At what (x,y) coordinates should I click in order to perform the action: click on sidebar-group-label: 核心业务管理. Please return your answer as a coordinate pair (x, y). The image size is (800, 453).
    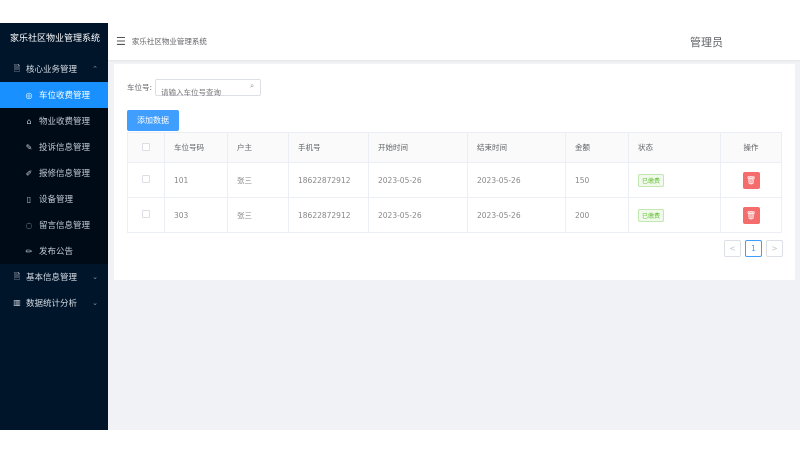
    Looking at the image, I should click on (52, 70).